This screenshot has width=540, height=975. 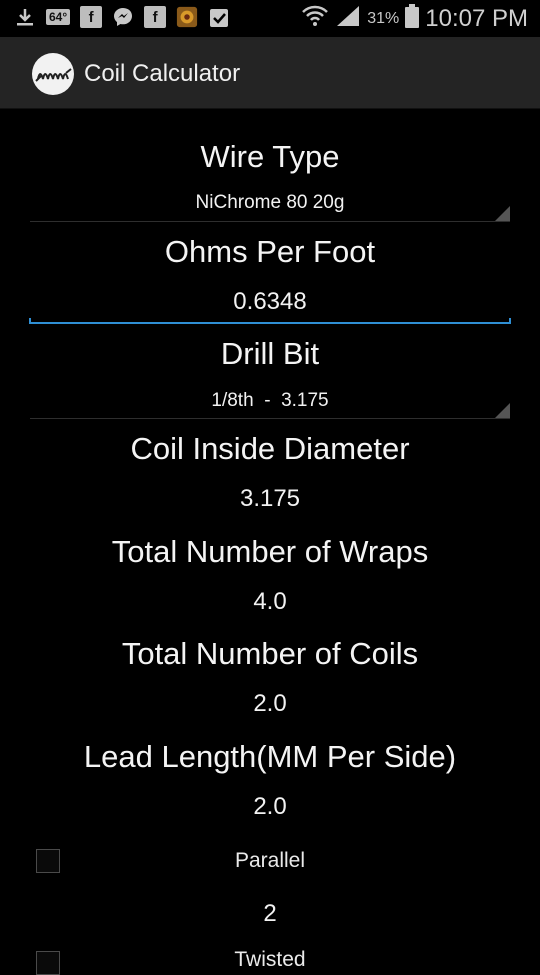 What do you see at coordinates (270, 704) in the screenshot?
I see `total-coils-value: 2.0` at bounding box center [270, 704].